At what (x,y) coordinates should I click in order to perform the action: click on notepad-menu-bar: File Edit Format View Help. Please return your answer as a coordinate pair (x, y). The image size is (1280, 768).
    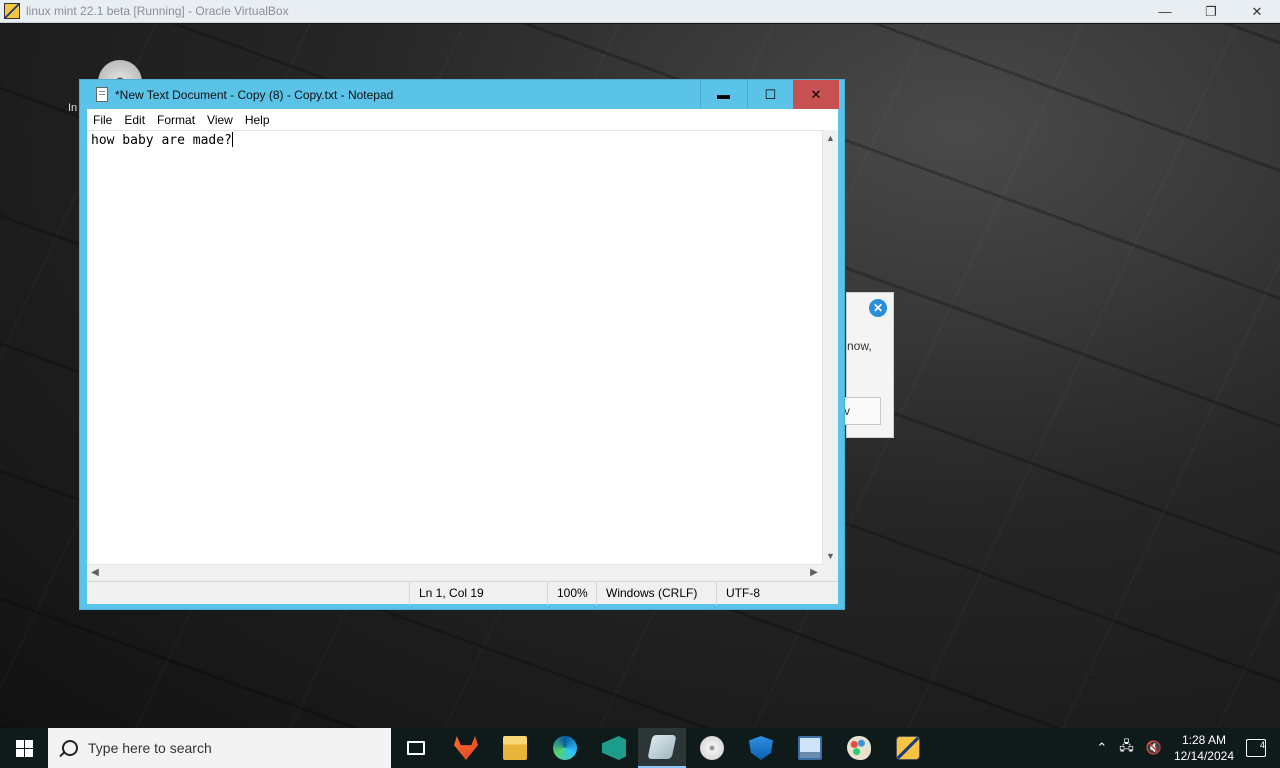
    Looking at the image, I should click on (462, 119).